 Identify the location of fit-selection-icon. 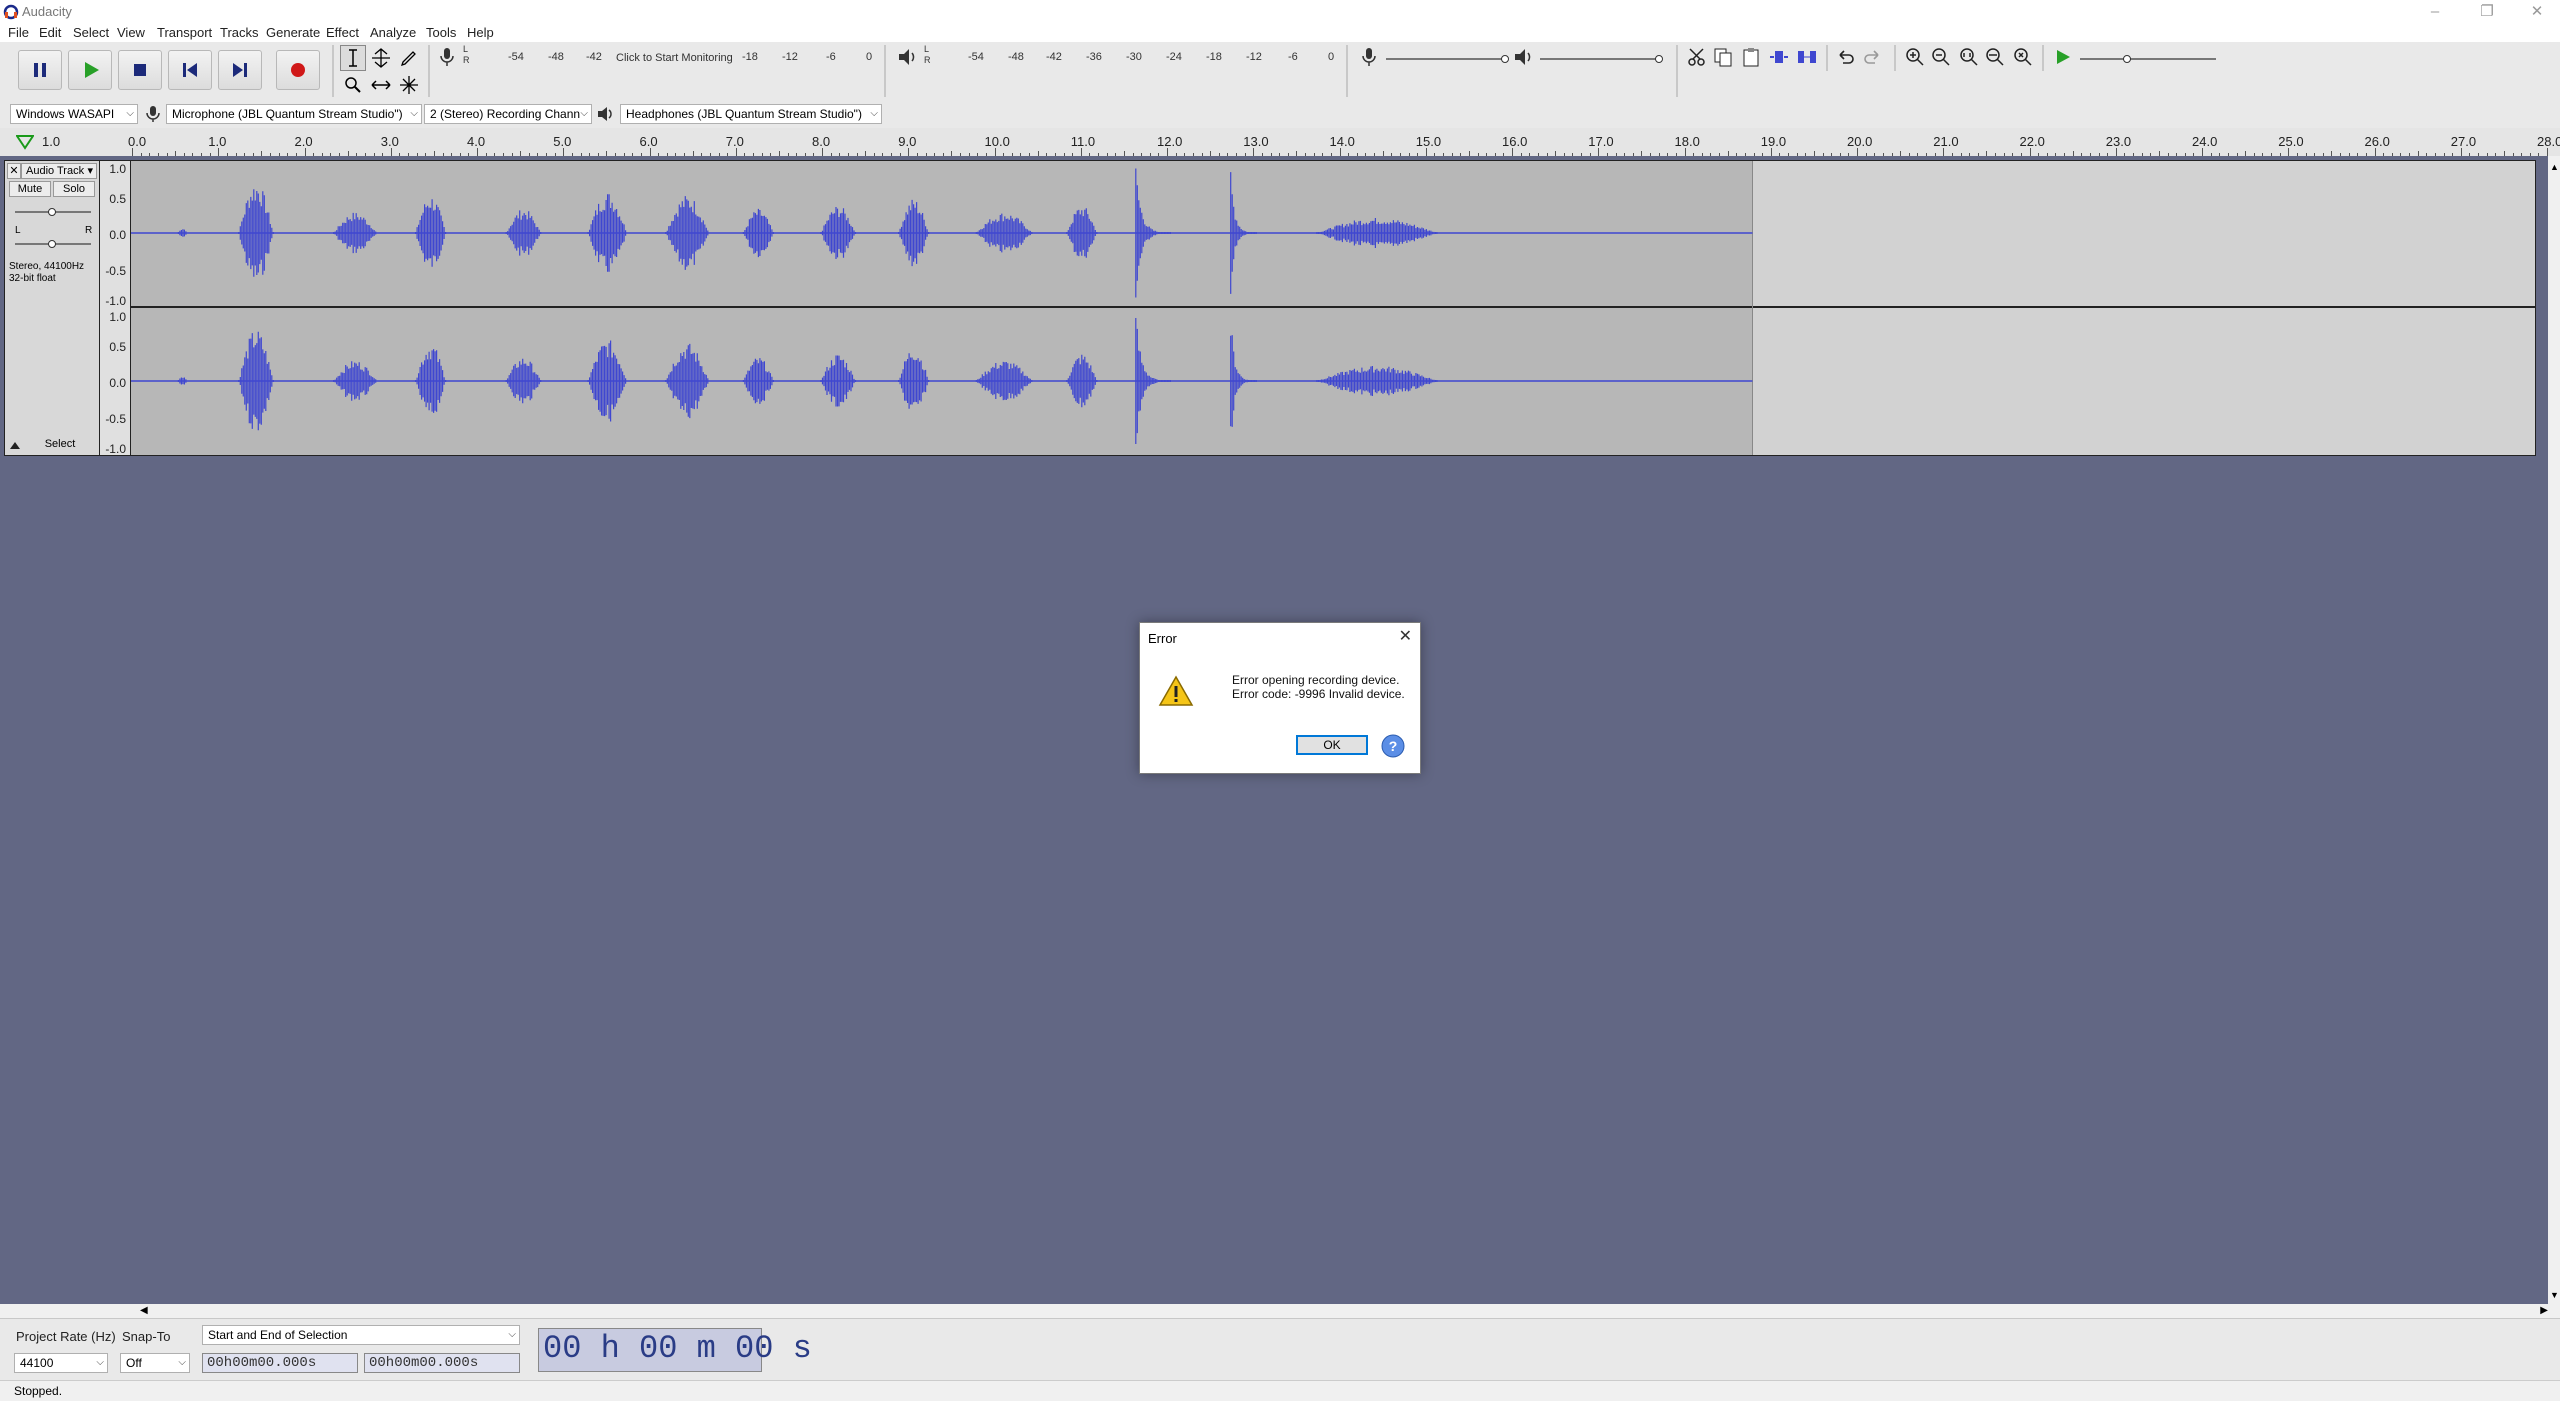
(1969, 57).